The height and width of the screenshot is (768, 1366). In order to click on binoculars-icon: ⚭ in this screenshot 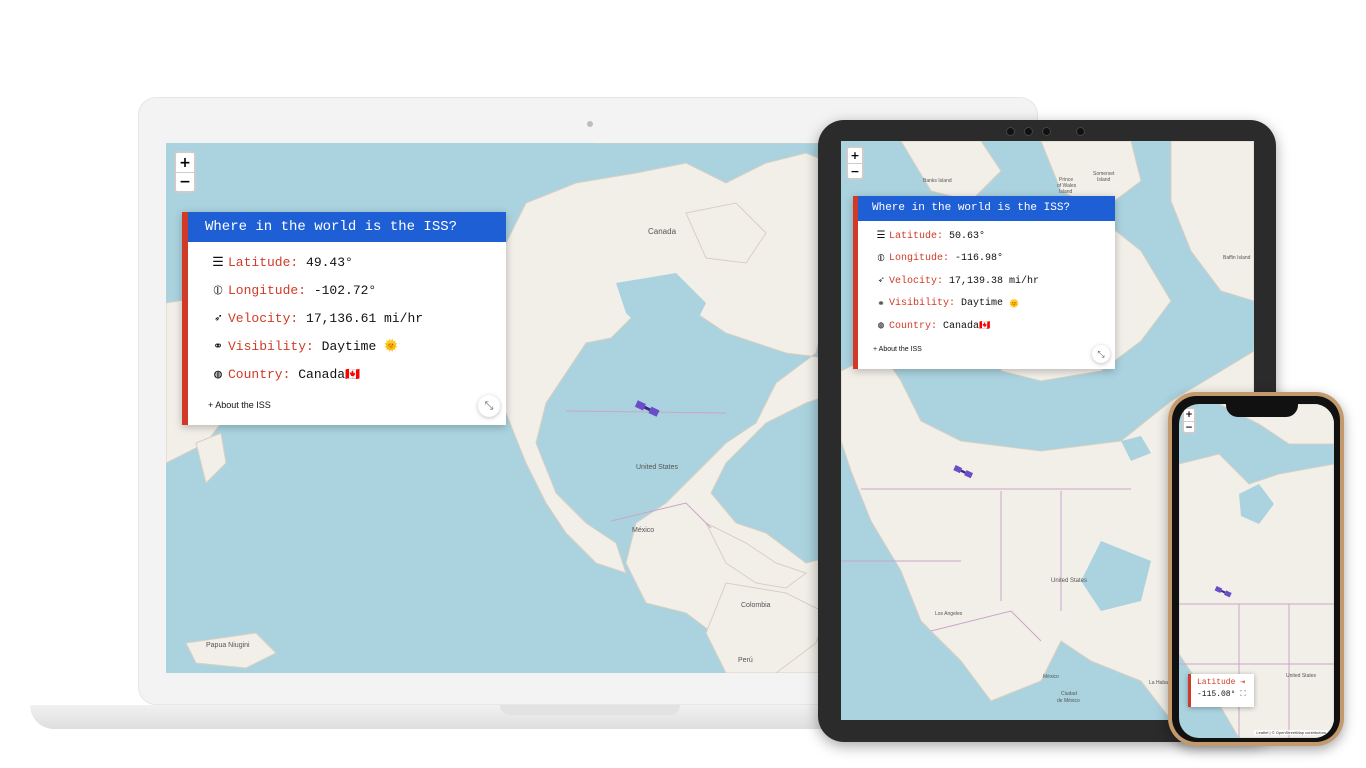, I will do `click(218, 346)`.